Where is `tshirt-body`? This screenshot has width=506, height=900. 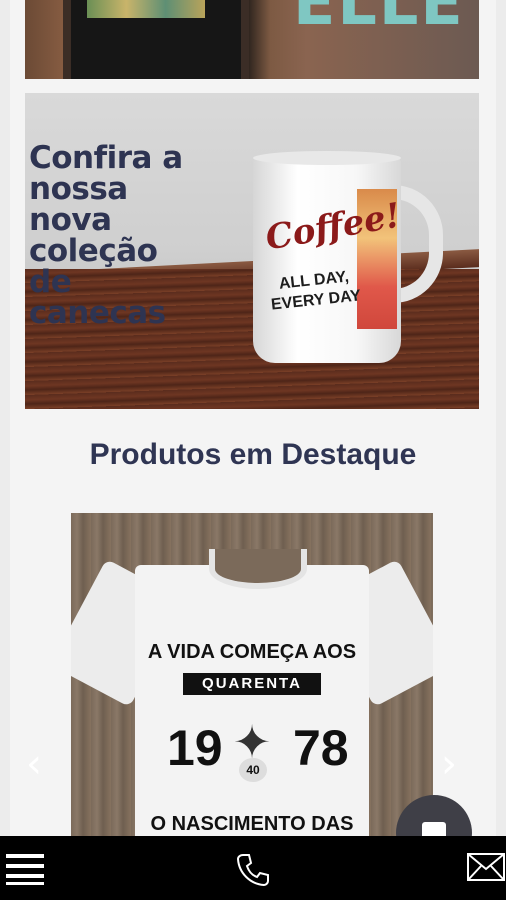
tshirt-body is located at coordinates (252, 700).